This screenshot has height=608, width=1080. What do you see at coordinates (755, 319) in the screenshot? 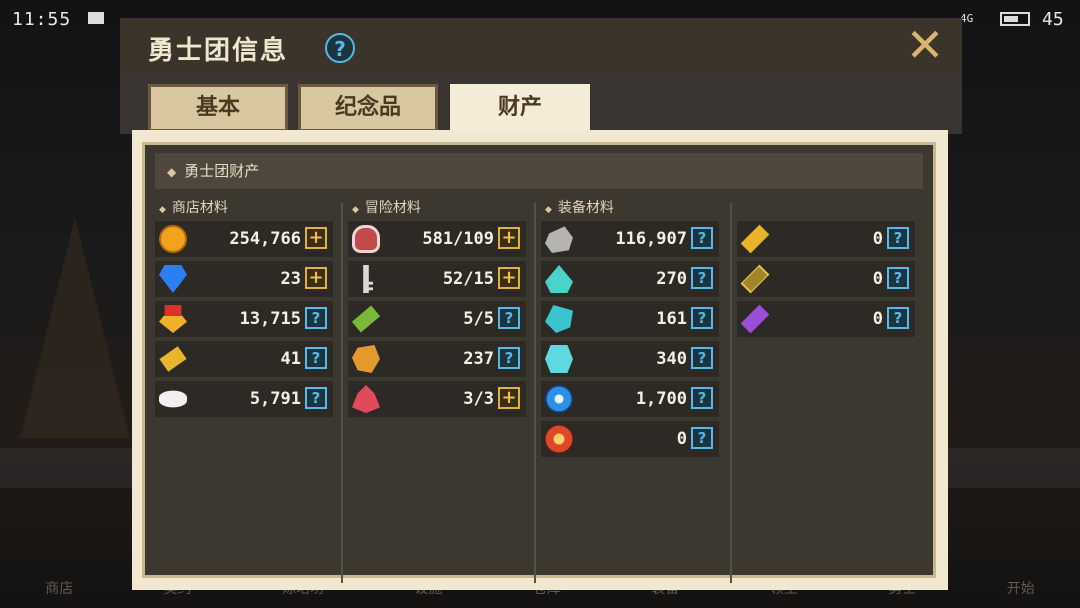
I see `purple-ticket-icon` at bounding box center [755, 319].